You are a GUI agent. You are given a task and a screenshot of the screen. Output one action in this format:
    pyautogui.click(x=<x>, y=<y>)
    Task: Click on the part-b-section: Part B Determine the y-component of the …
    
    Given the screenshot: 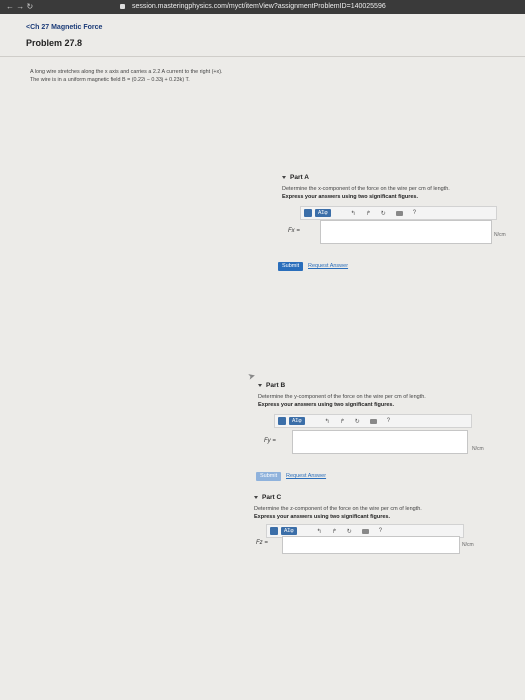 What is the action you would take?
    pyautogui.click(x=365, y=395)
    